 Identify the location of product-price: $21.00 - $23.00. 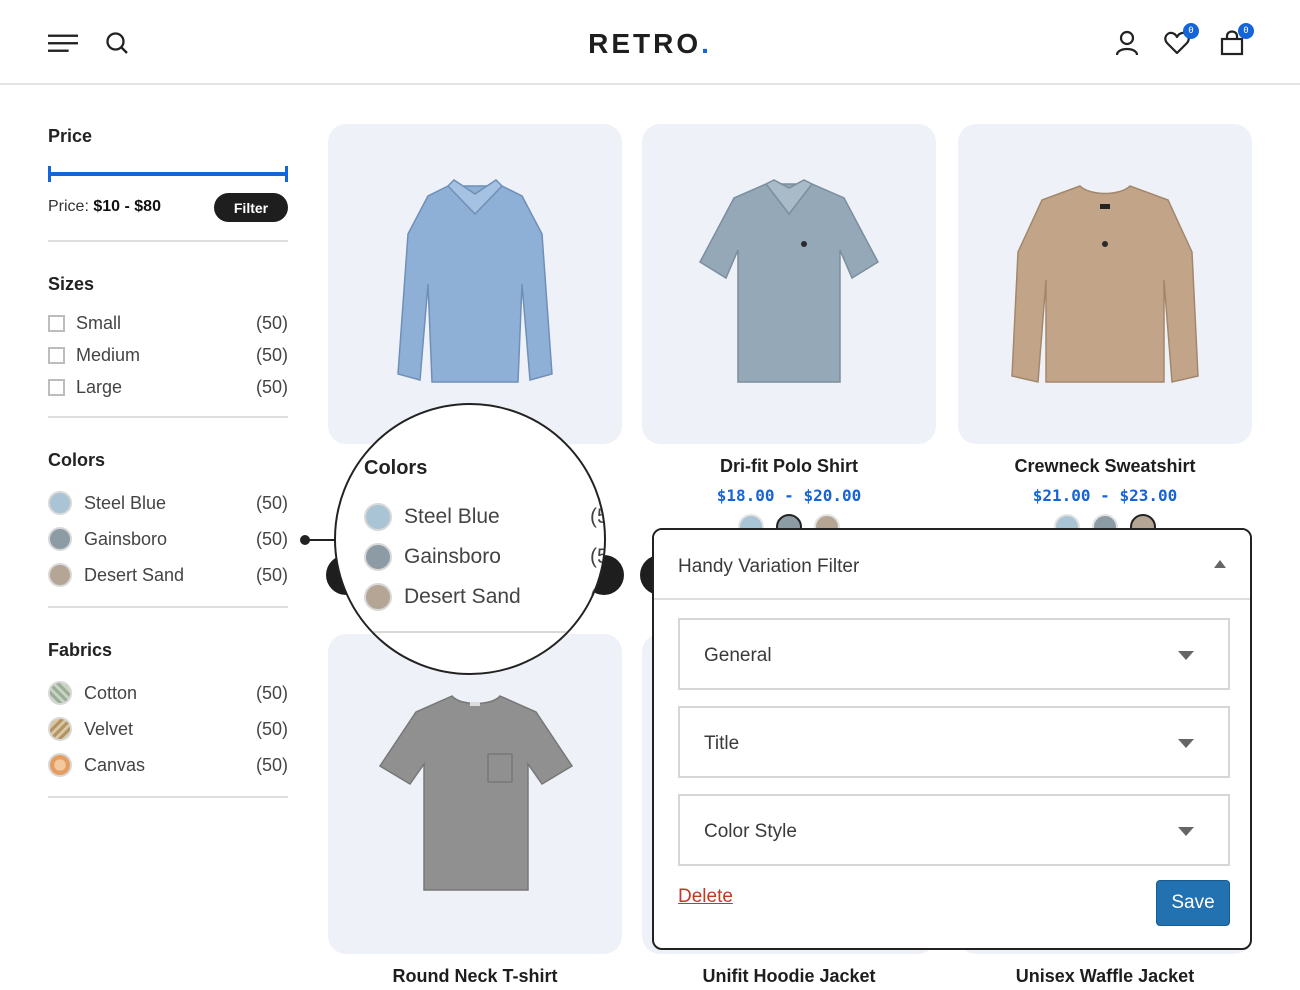
(1105, 495).